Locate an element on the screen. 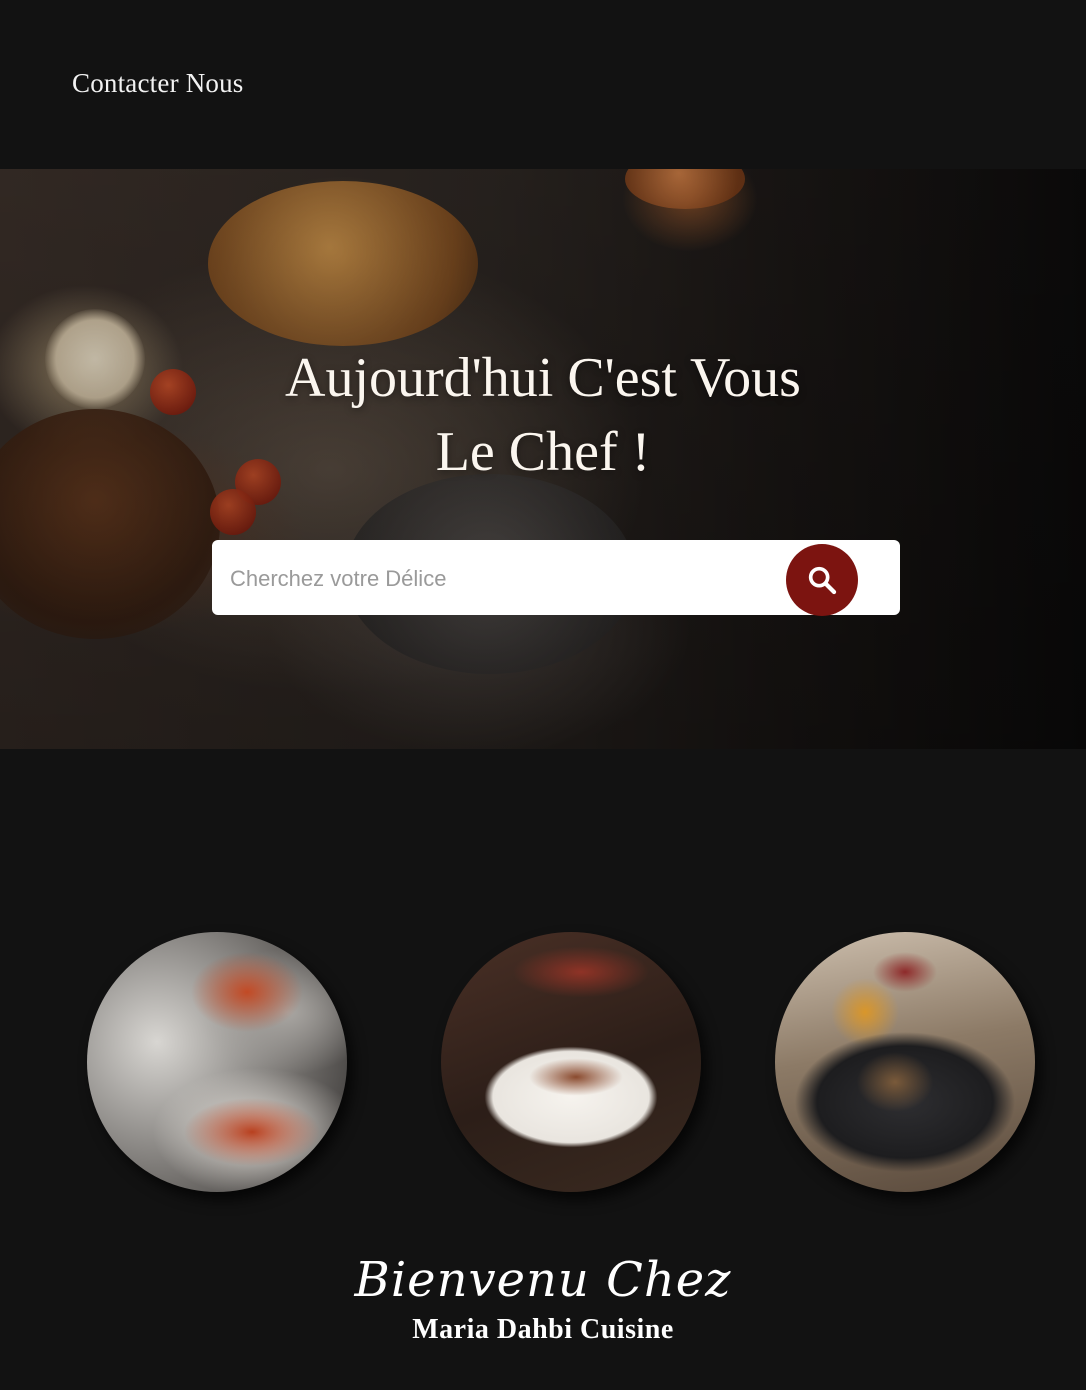 The image size is (1086, 1390). search-bar is located at coordinates (556, 578).